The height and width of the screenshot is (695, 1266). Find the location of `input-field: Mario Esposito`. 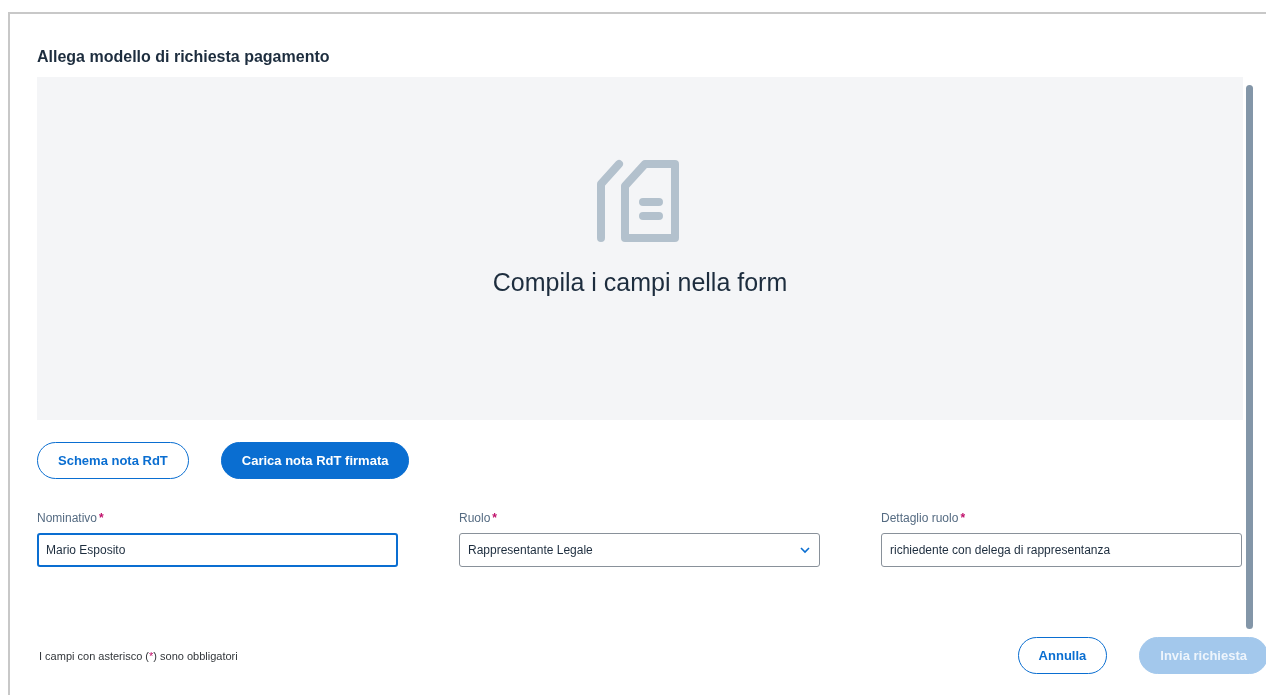

input-field: Mario Esposito is located at coordinates (217, 550).